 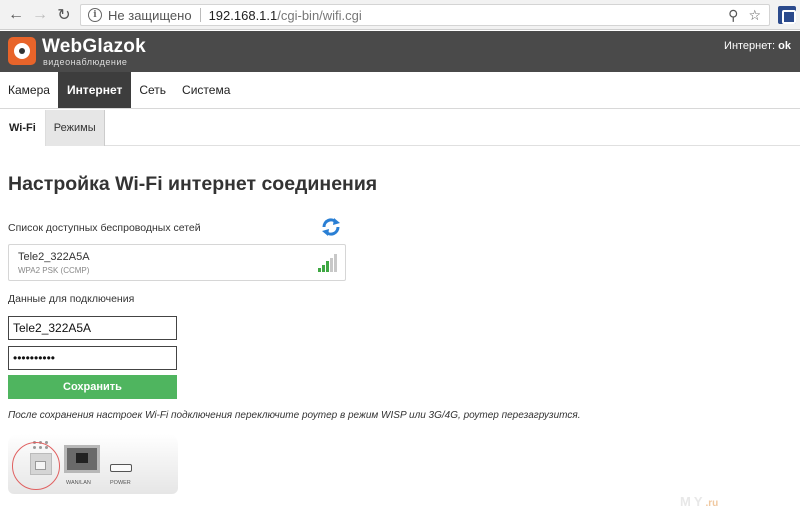 I want to click on password-input, so click(x=92, y=358).